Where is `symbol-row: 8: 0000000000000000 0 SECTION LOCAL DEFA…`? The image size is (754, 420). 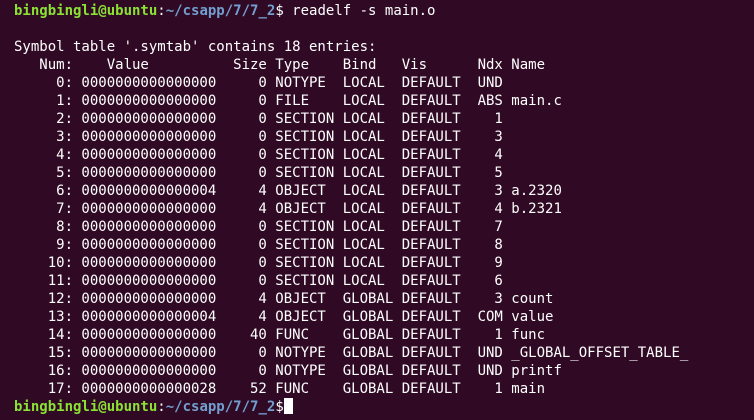 symbol-row: 8: 0000000000000000 0 SECTION LOCAL DEFA… is located at coordinates (263, 227).